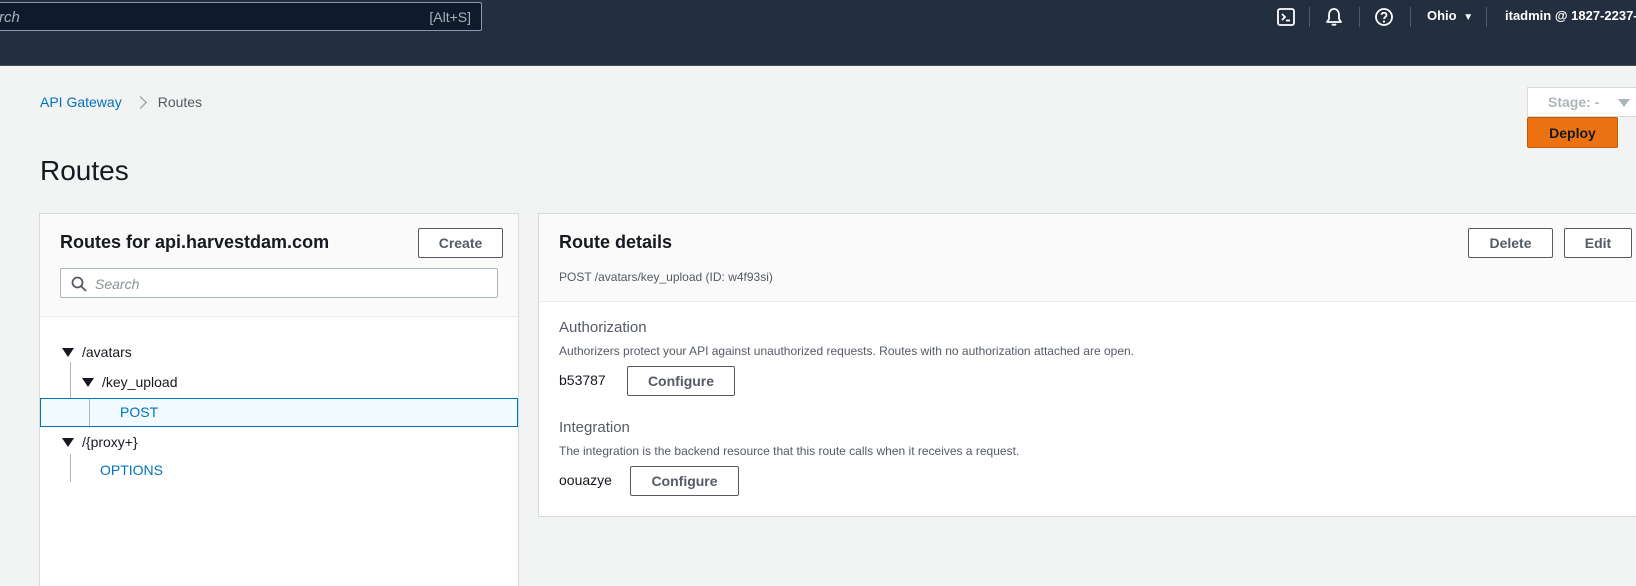 The image size is (1636, 586). I want to click on tree-item-proxy: /{proxy+}, so click(100, 442).